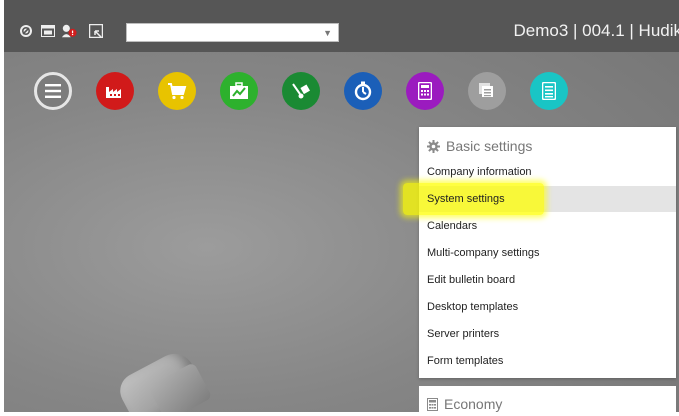  I want to click on purchasing-module-button, so click(239, 91).